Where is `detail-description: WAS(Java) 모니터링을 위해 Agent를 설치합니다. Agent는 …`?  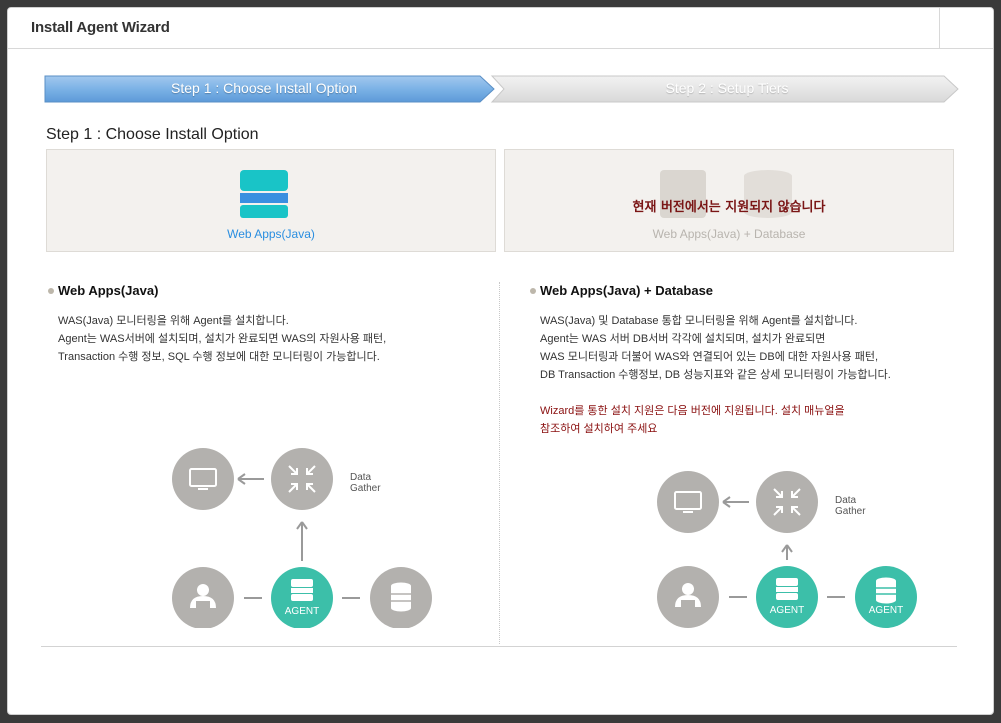
detail-description: WAS(Java) 모니터링을 위해 Agent를 설치합니다. Agent는 … is located at coordinates (268, 339).